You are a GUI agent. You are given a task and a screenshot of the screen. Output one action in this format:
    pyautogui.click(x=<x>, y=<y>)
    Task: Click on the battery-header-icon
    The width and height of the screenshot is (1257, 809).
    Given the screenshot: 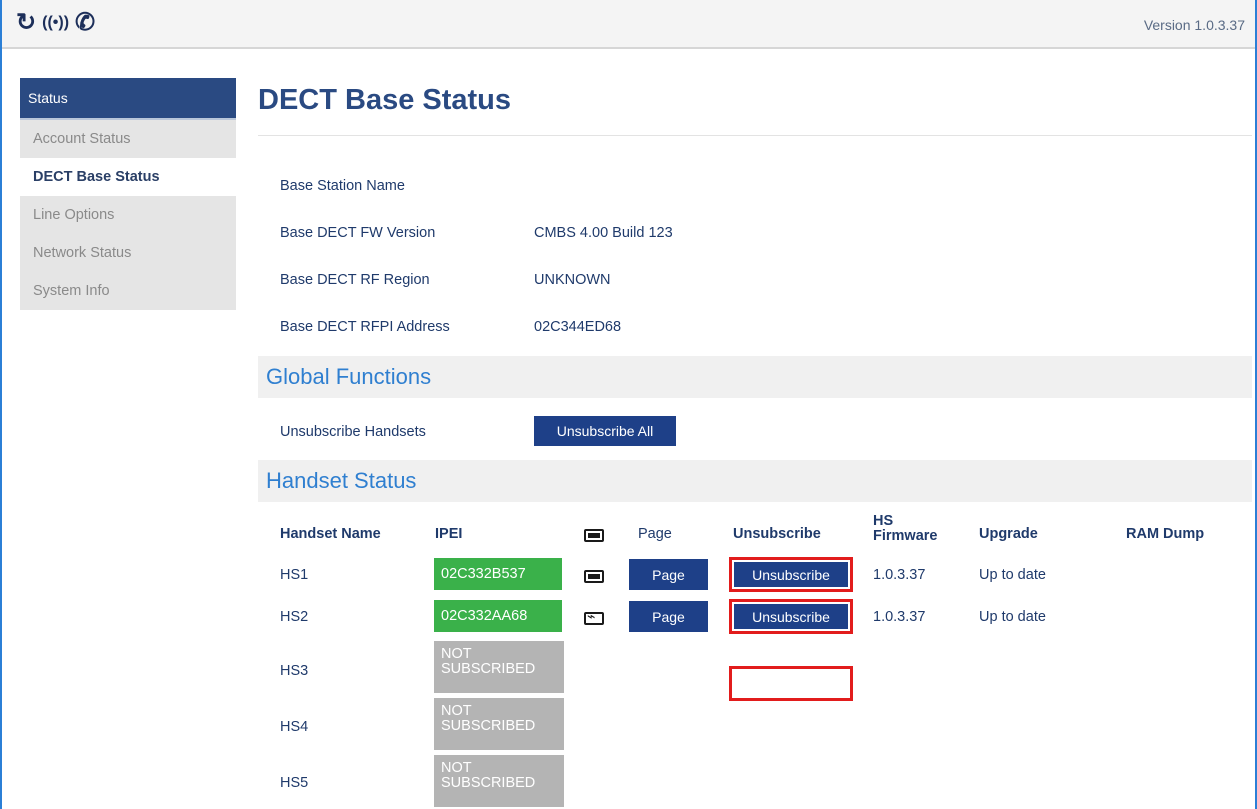 What is the action you would take?
    pyautogui.click(x=594, y=535)
    